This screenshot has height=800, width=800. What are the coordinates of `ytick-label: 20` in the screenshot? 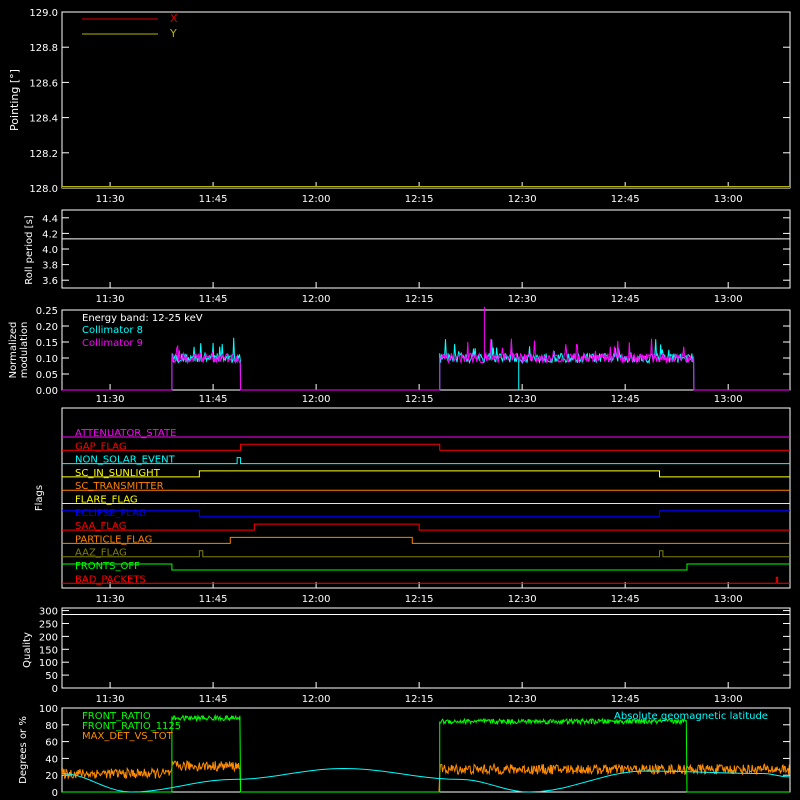 It's located at (51, 776).